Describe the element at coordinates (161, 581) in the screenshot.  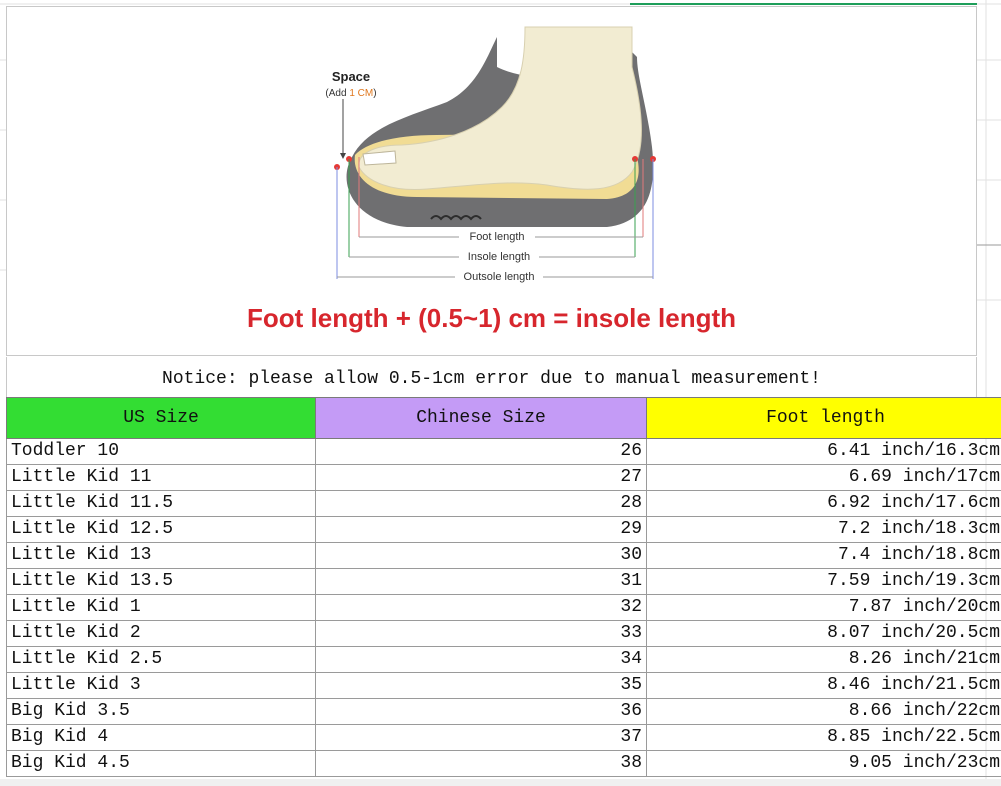
I see `cell-us-size: Little Kid 13.5` at that location.